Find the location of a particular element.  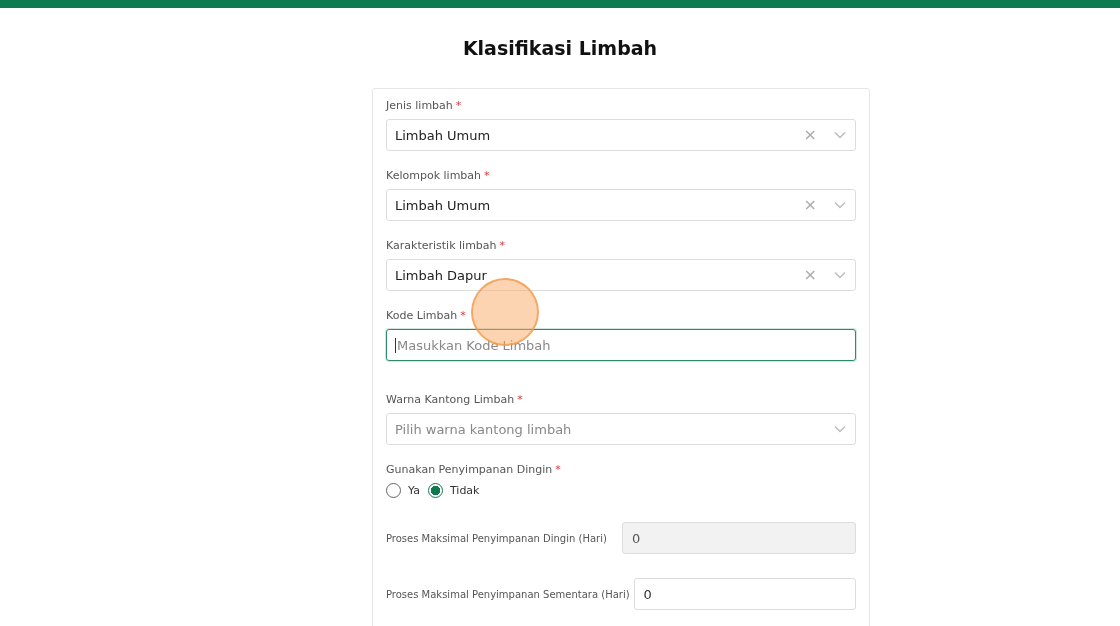

select-field: Limbah Dapur × is located at coordinates (621, 275).